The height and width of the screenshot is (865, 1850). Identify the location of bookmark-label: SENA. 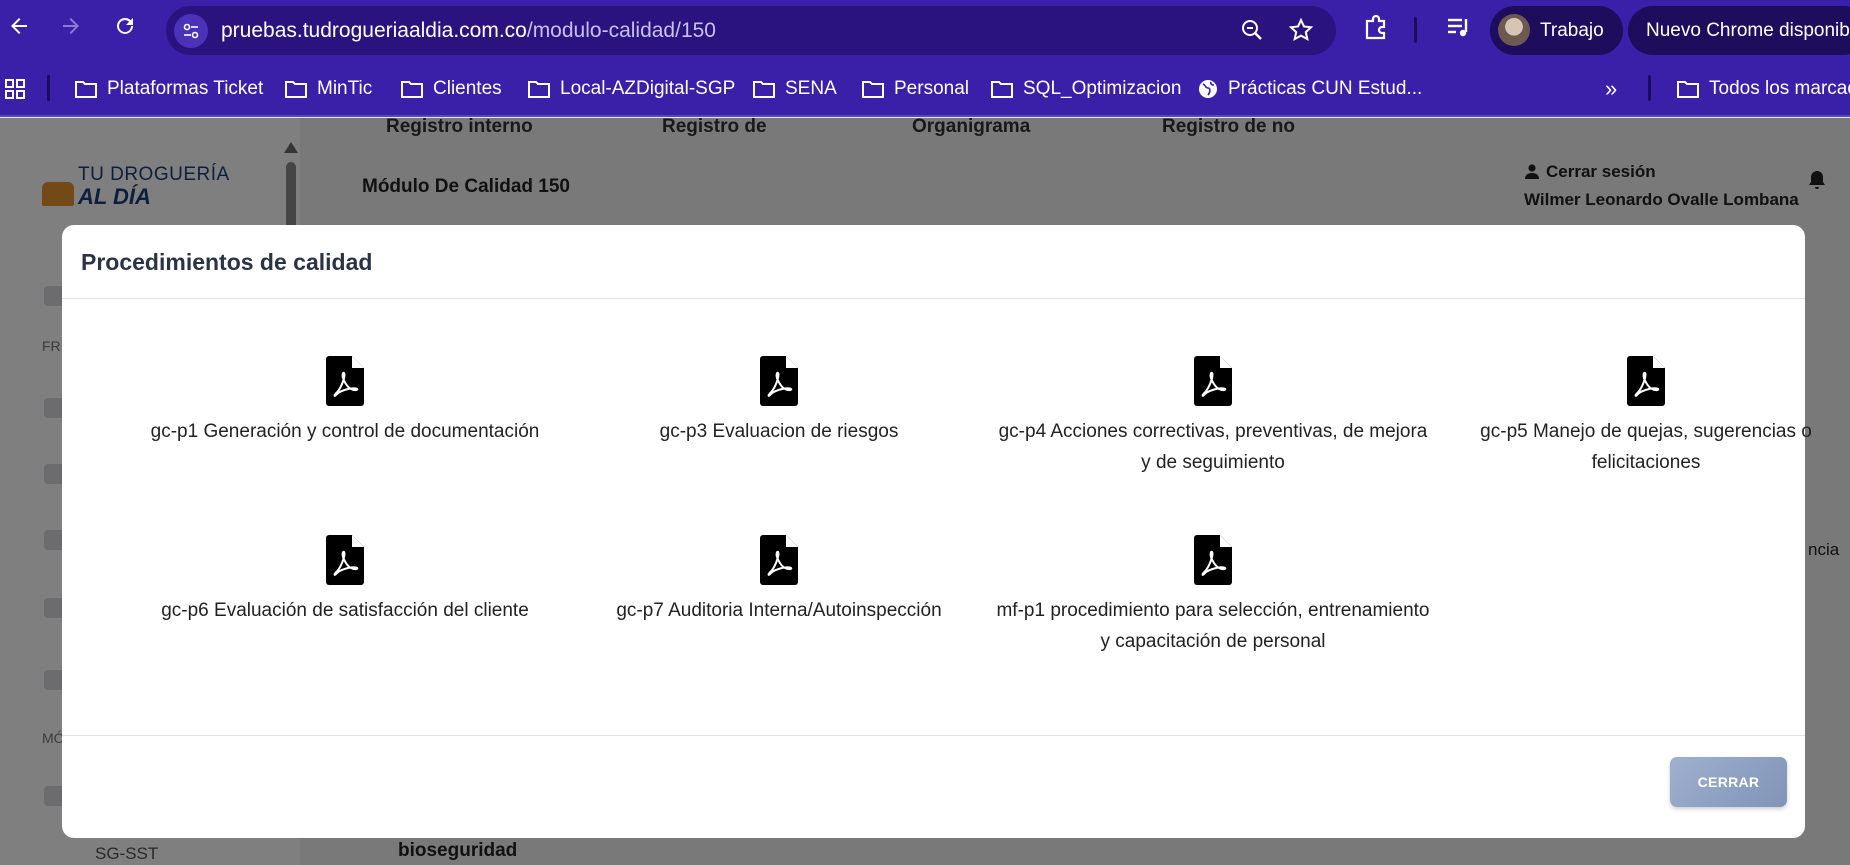
(811, 88).